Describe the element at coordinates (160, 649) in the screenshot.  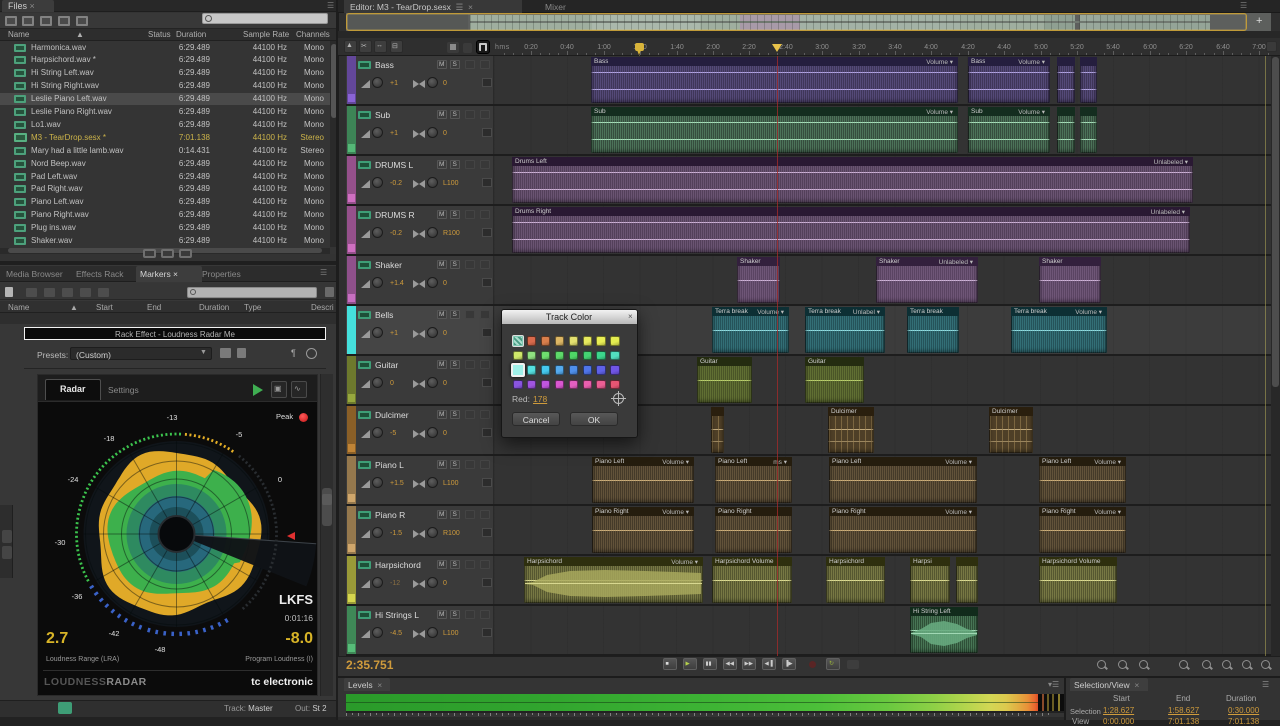
I see `svg-text: -48` at that location.